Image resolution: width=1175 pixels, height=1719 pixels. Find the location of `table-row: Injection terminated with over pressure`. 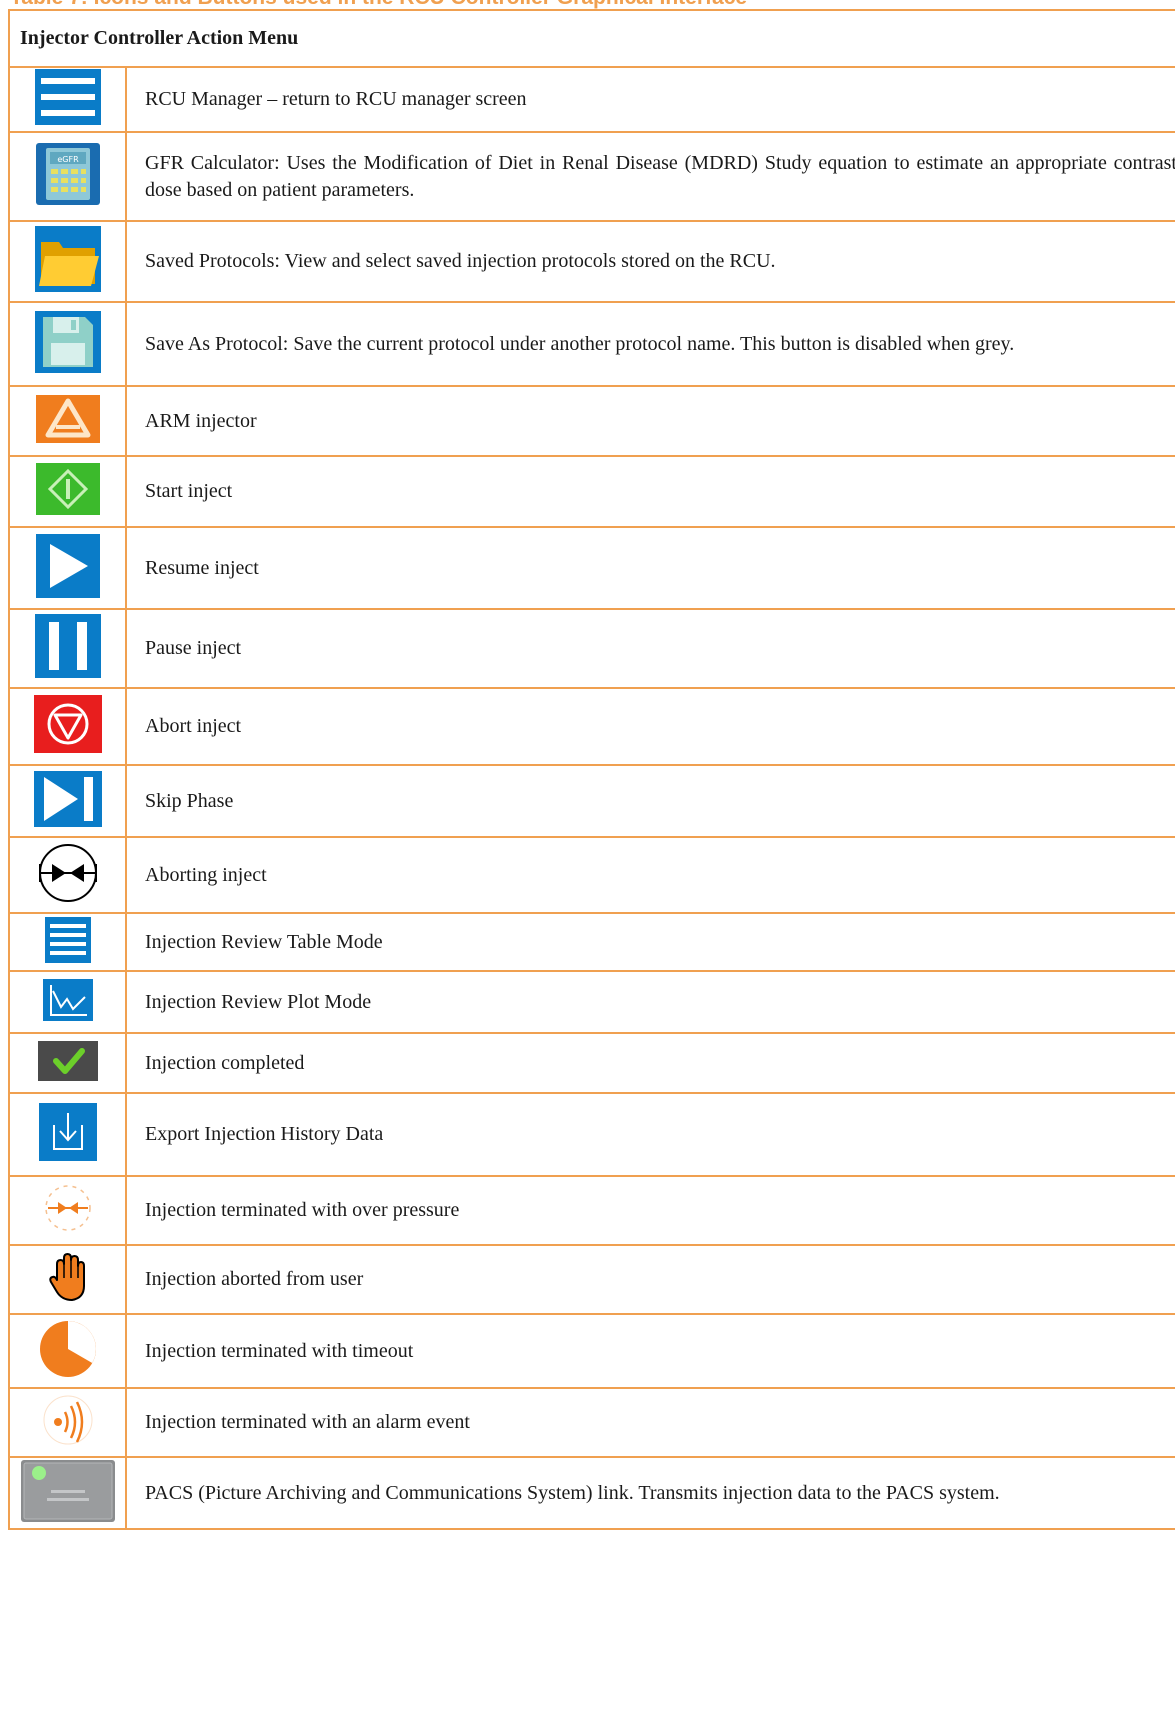

table-row: Injection terminated with over pressure is located at coordinates (592, 1211).